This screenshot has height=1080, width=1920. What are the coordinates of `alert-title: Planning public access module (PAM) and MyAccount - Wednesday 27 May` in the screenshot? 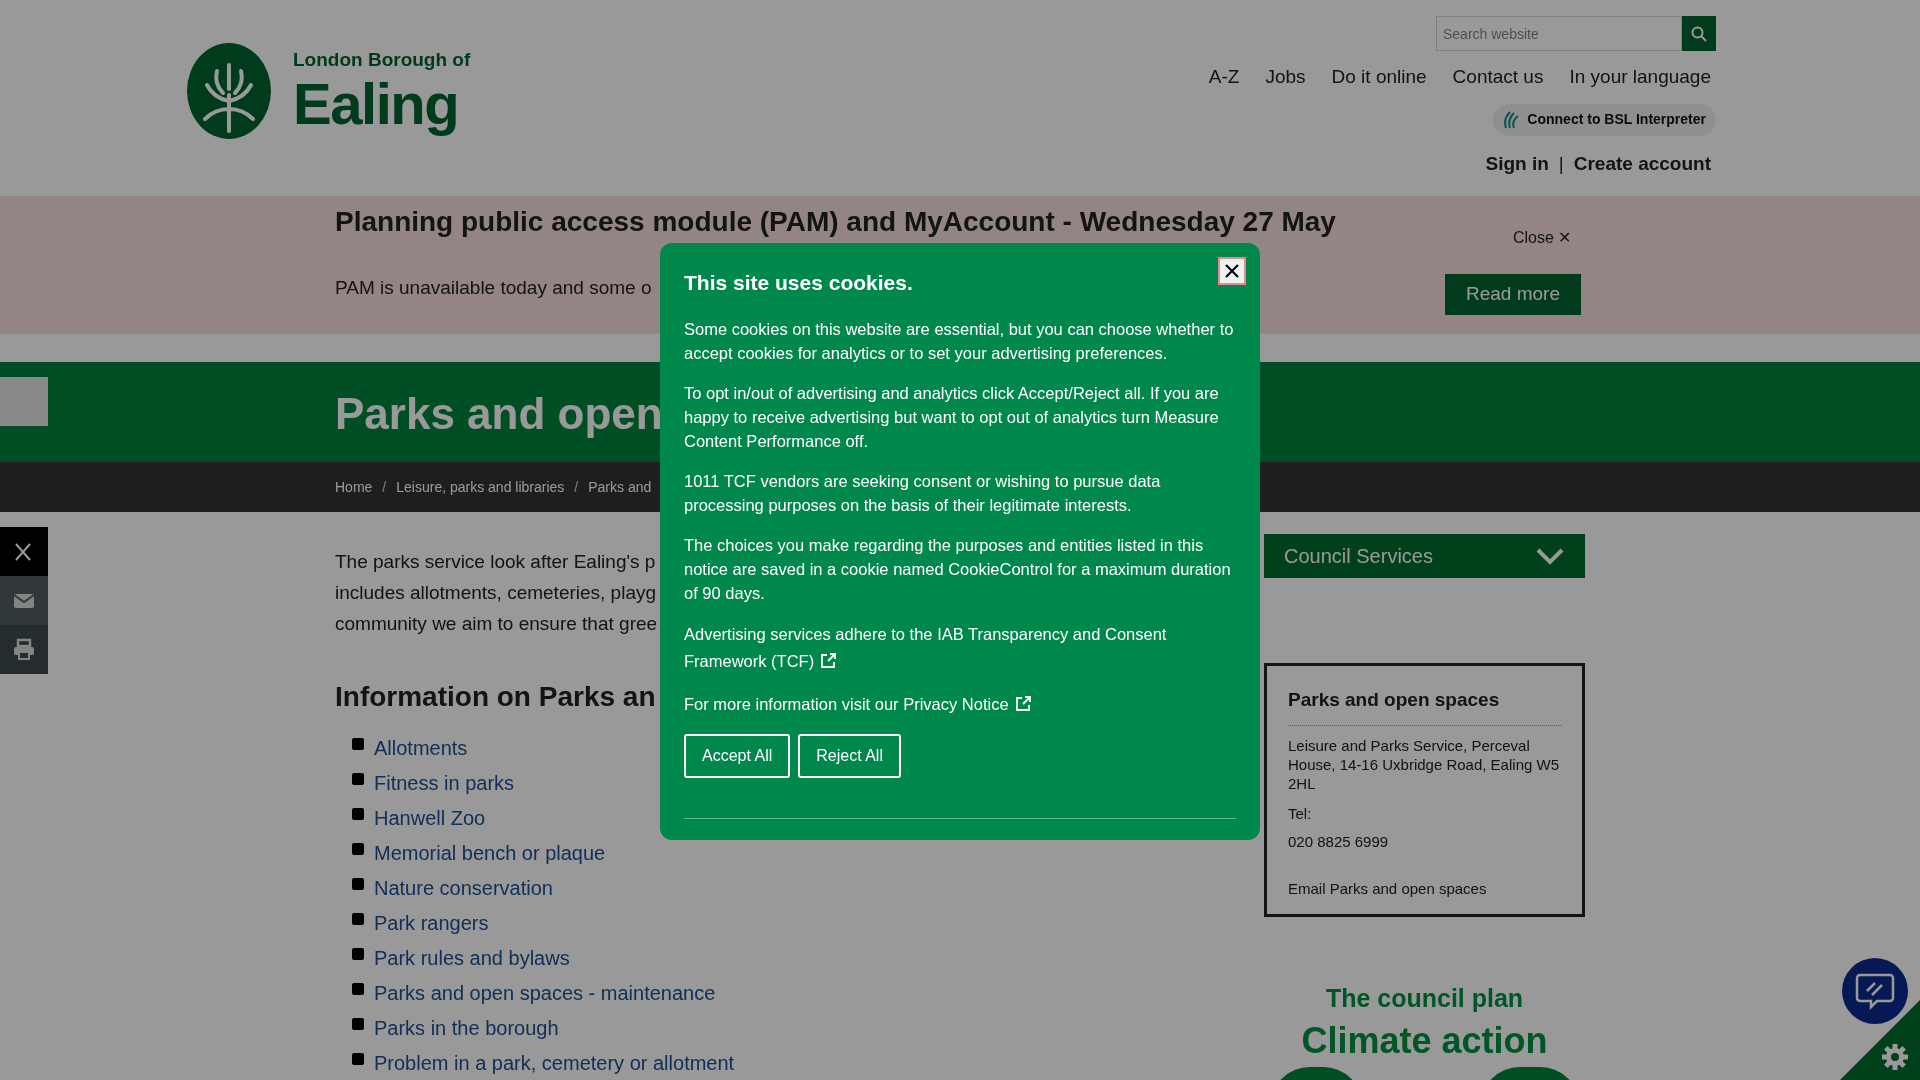 It's located at (835, 222).